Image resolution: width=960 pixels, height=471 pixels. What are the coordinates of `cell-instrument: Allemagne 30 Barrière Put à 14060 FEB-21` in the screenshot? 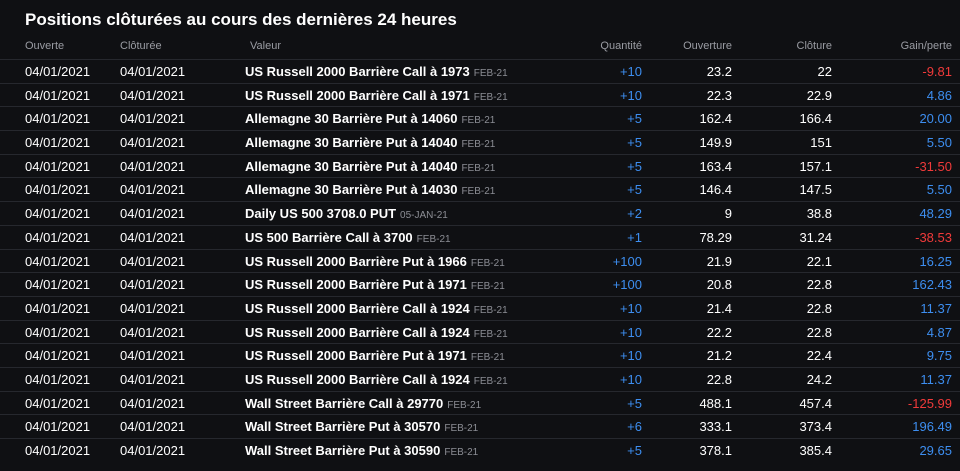 It's located at (370, 118).